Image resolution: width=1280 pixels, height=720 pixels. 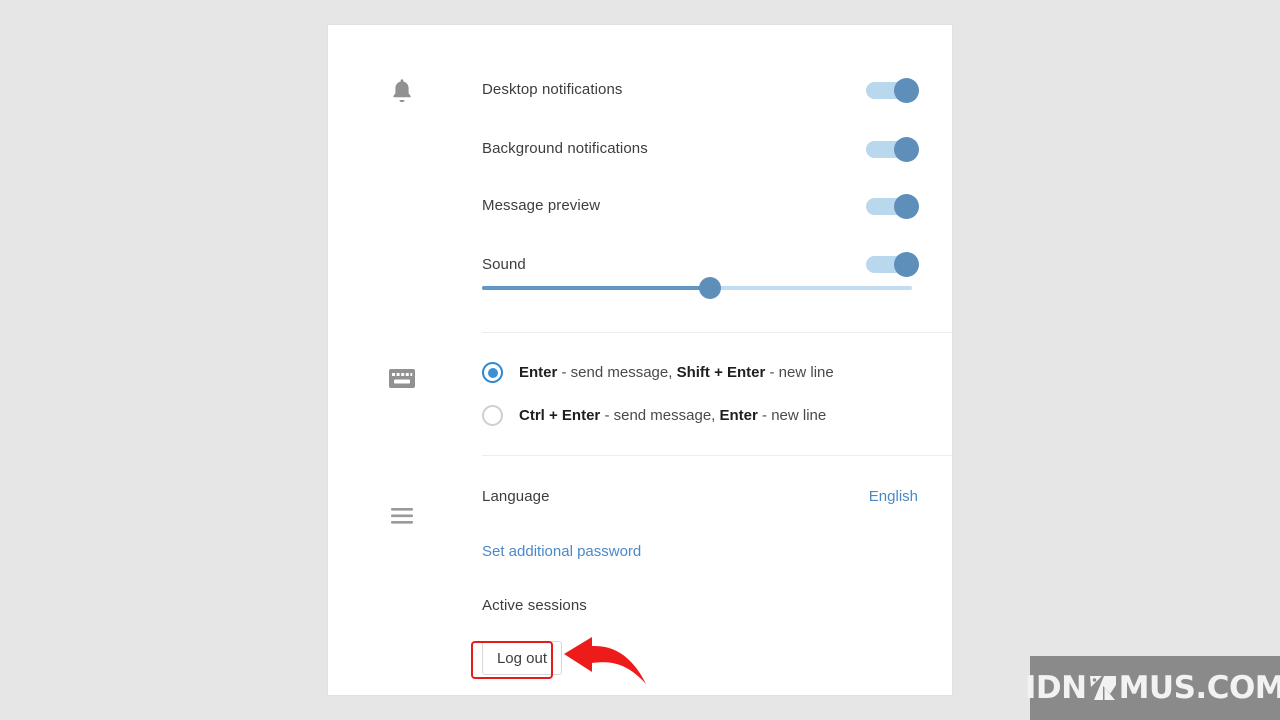 What do you see at coordinates (402, 516) in the screenshot?
I see `hamburger-icon` at bounding box center [402, 516].